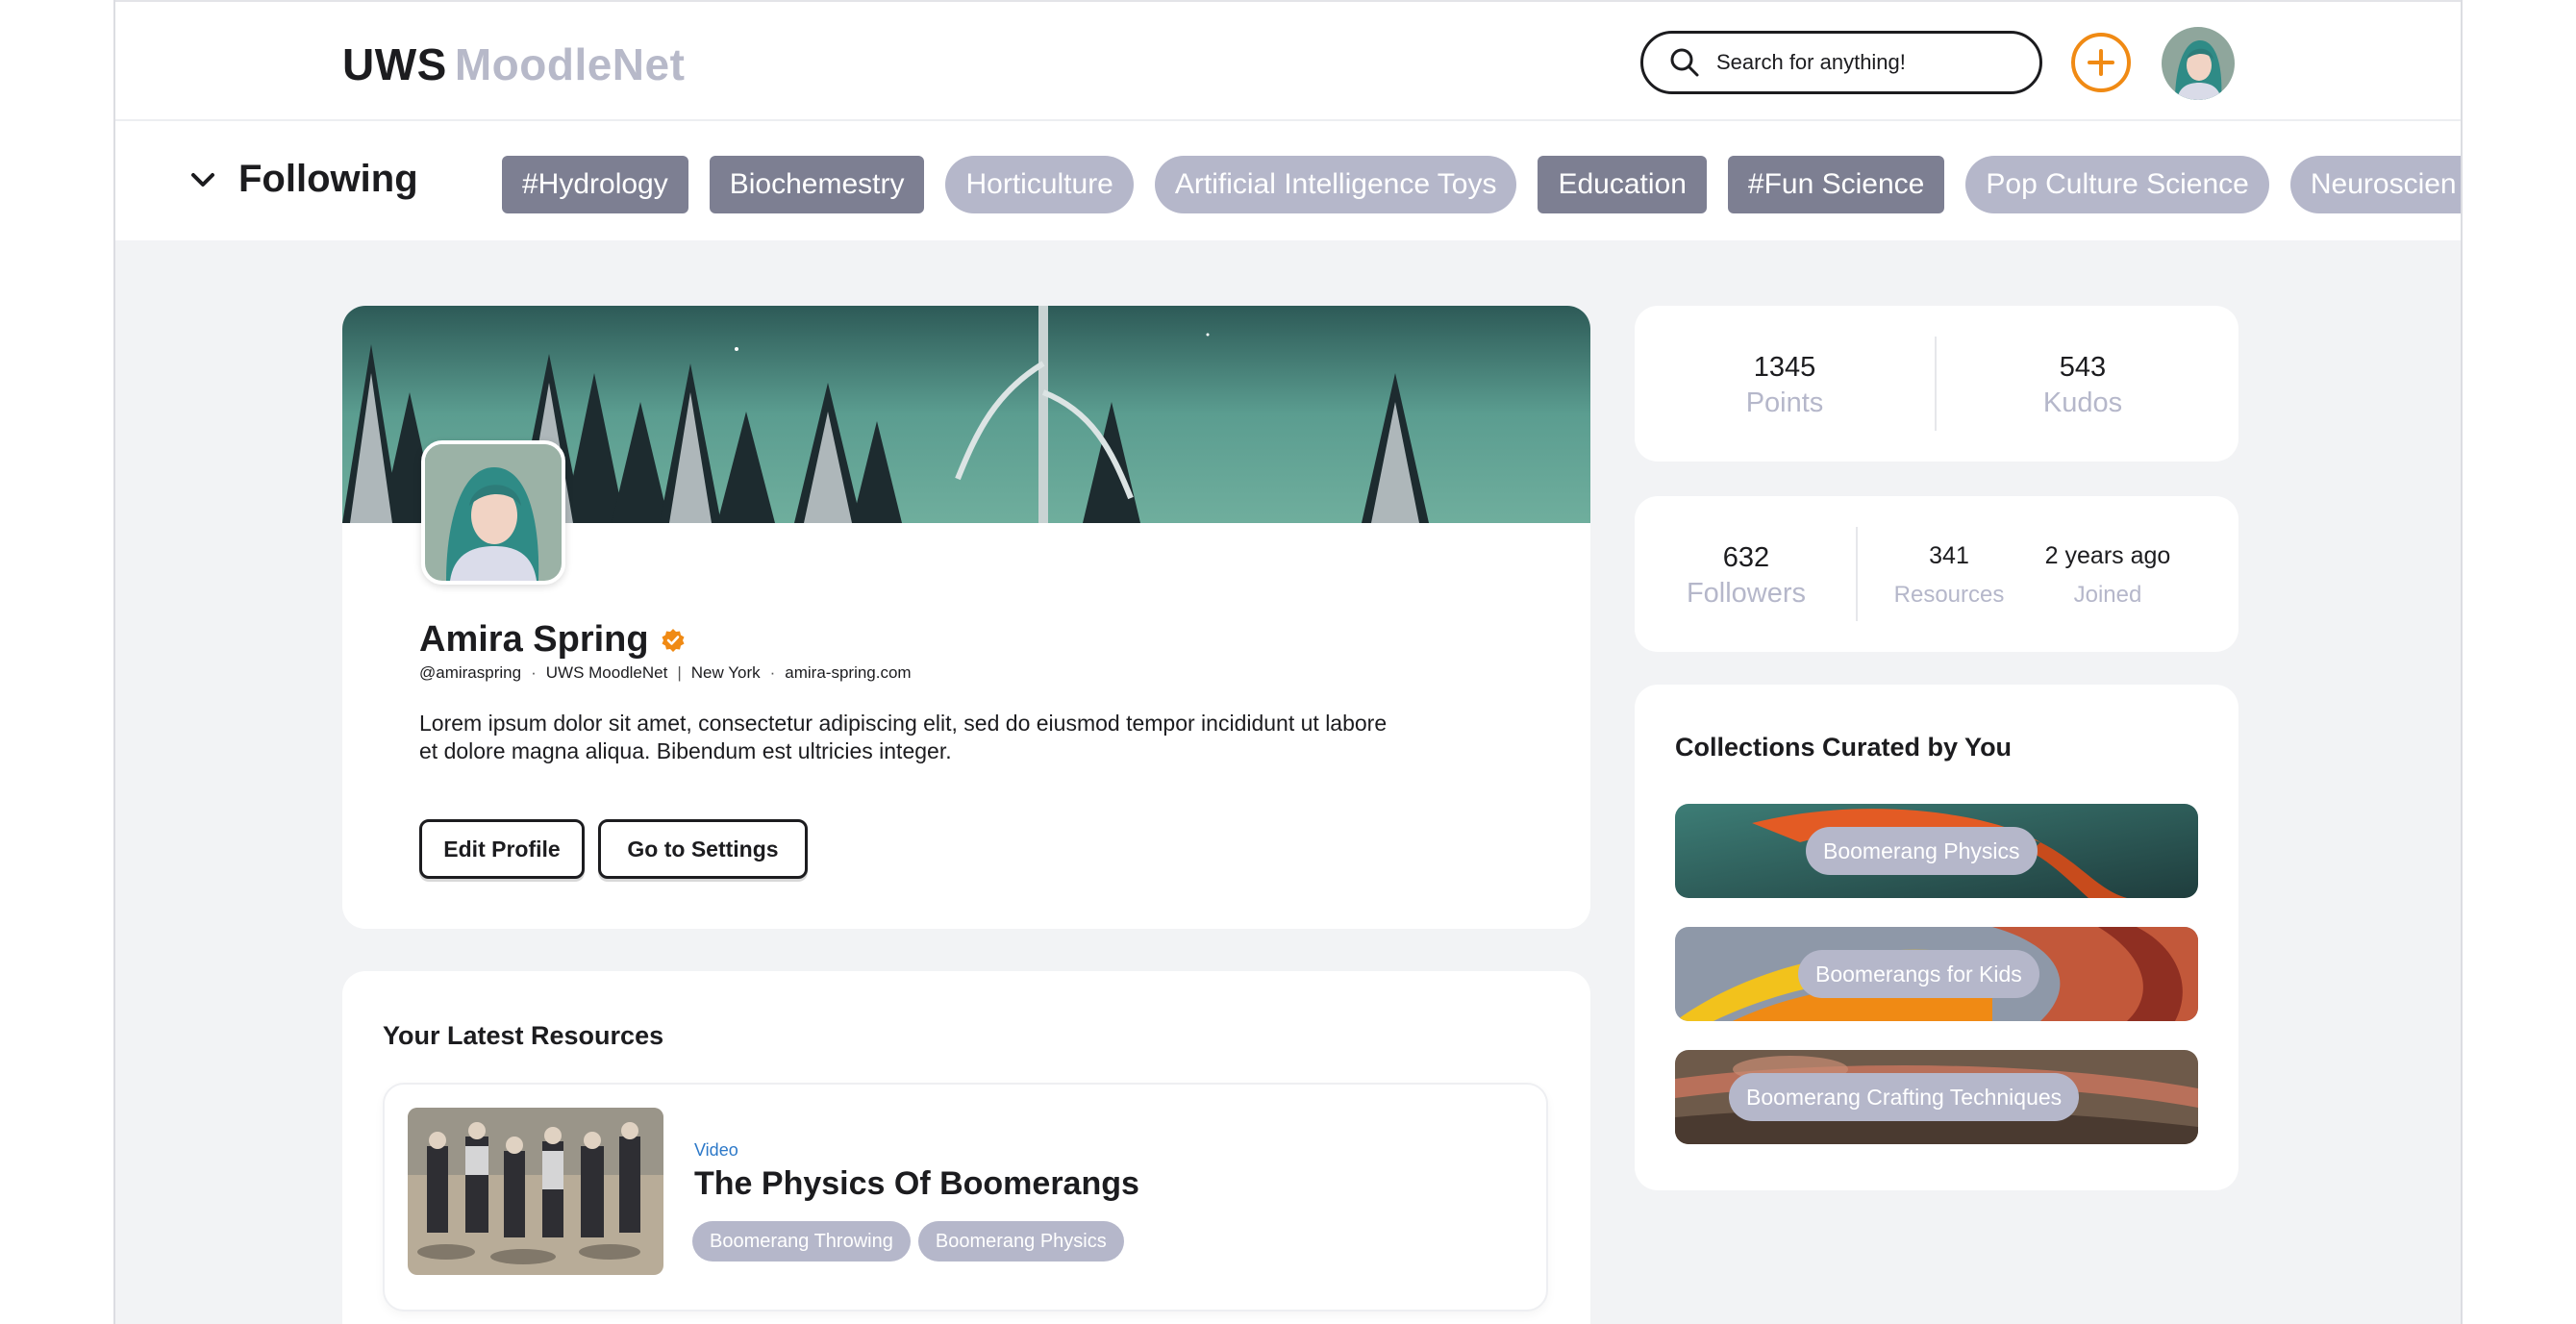  I want to click on add-button, so click(2101, 63).